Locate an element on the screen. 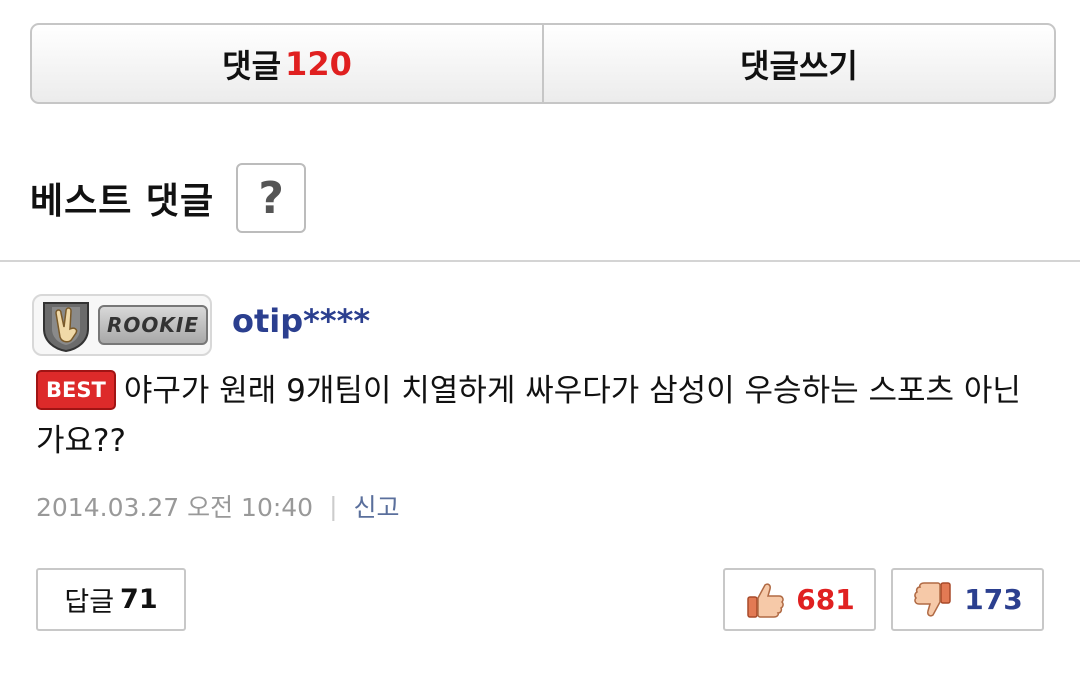 This screenshot has width=1080, height=675. best-tag: BEST is located at coordinates (76, 390).